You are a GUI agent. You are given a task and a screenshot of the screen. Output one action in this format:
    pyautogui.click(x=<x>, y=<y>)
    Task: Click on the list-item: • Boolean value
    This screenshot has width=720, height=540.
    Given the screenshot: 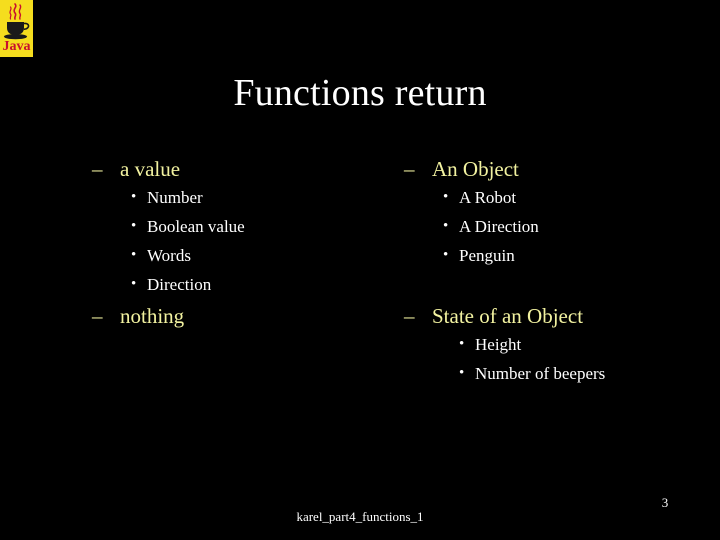 What is the action you would take?
    pyautogui.click(x=248, y=226)
    